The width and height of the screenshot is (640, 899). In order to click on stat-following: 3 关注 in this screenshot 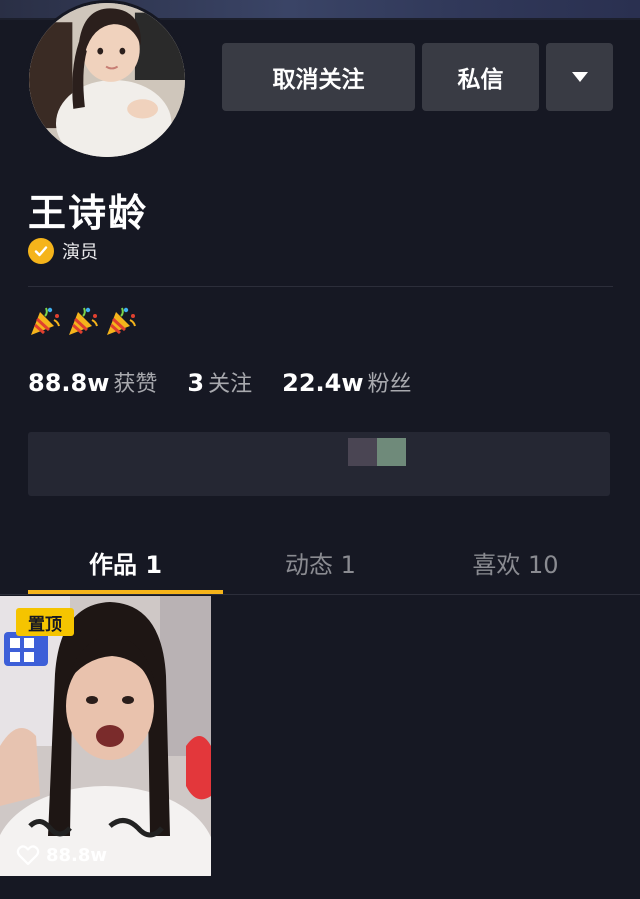, I will do `click(219, 382)`.